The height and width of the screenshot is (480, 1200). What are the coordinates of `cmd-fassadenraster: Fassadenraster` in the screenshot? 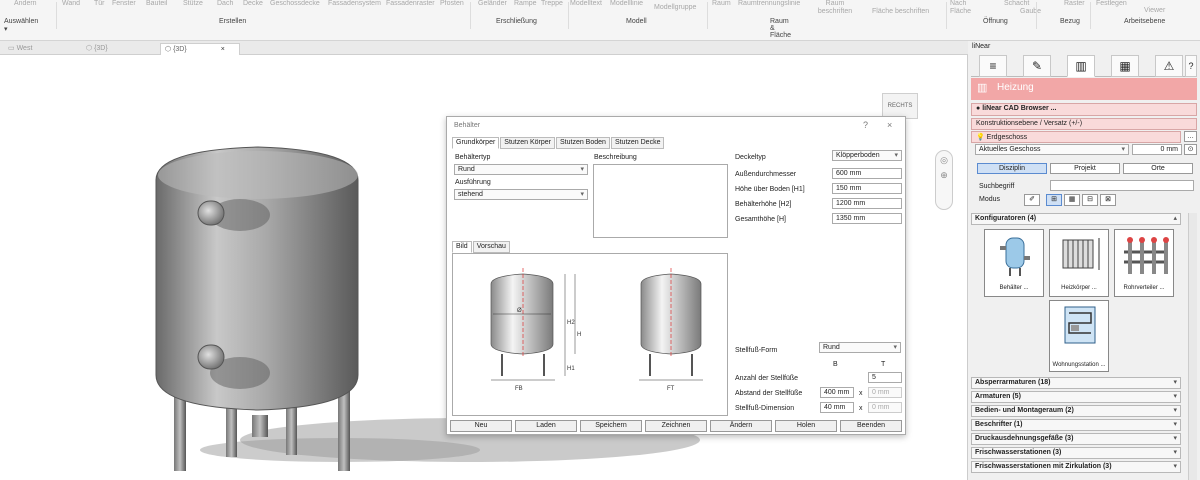 It's located at (410, 3).